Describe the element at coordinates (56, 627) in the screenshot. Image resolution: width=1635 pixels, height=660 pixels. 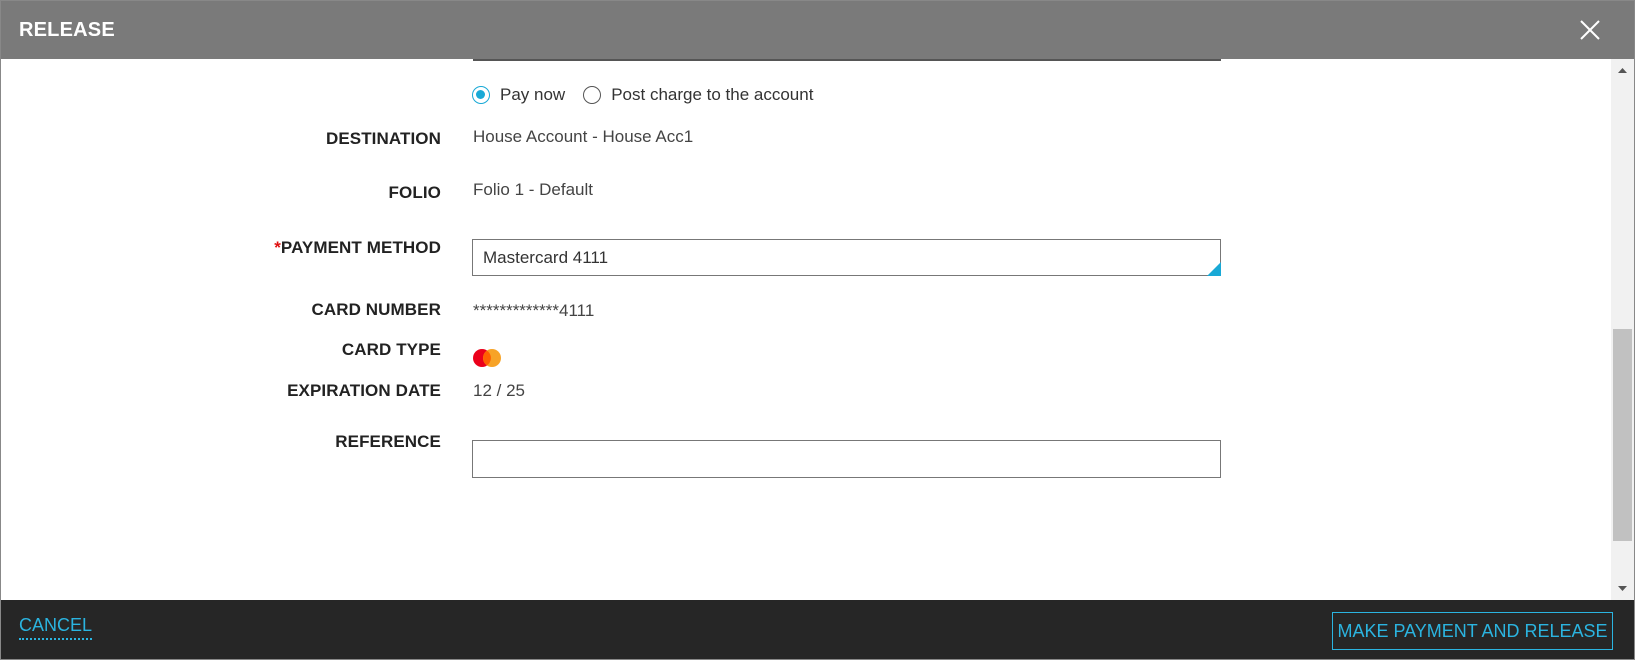
I see `cancel-button: CANCEL` at that location.